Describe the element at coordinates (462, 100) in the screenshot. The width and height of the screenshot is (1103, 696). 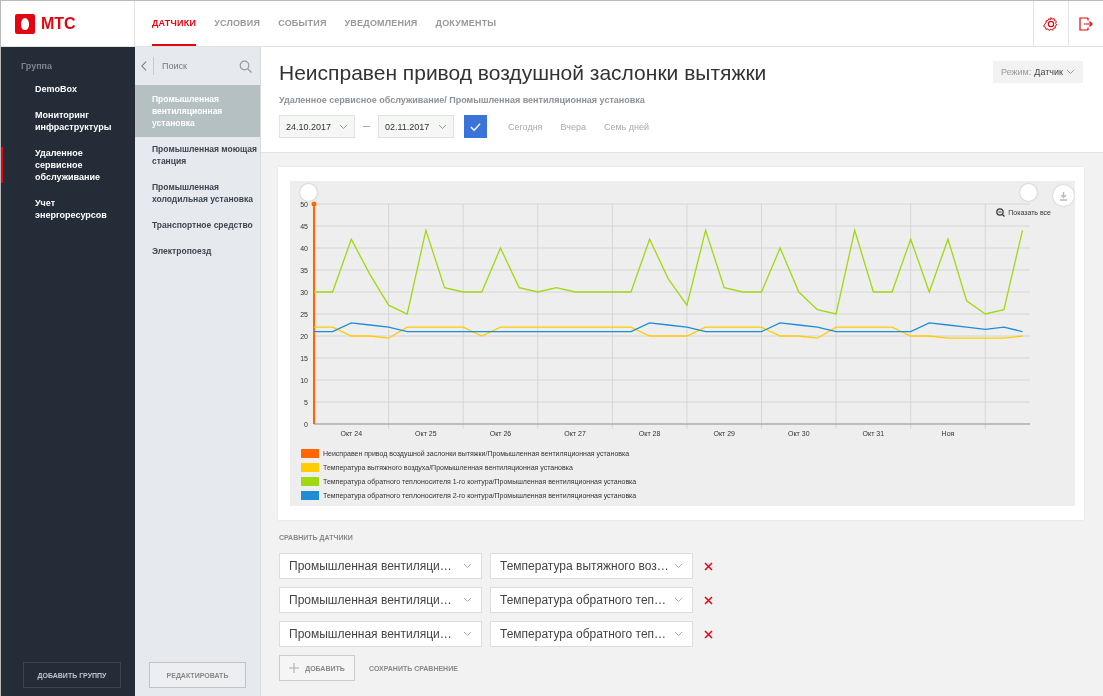
I see `breadcrumb: Удаленное сервисное обслуживание/ Промышленная вентиляционная установка` at that location.